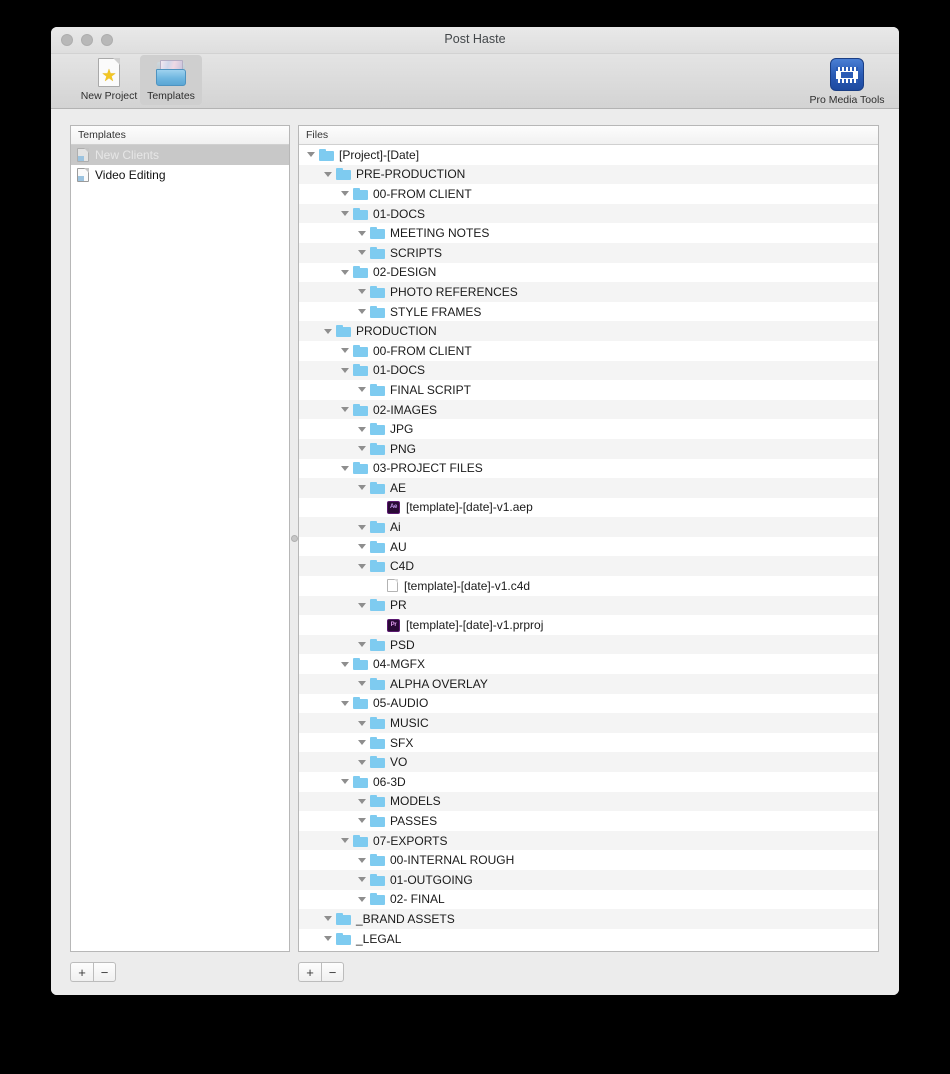 The height and width of the screenshot is (1074, 950). What do you see at coordinates (109, 80) in the screenshot?
I see `toolbar-item-new-project: ★ New Project` at bounding box center [109, 80].